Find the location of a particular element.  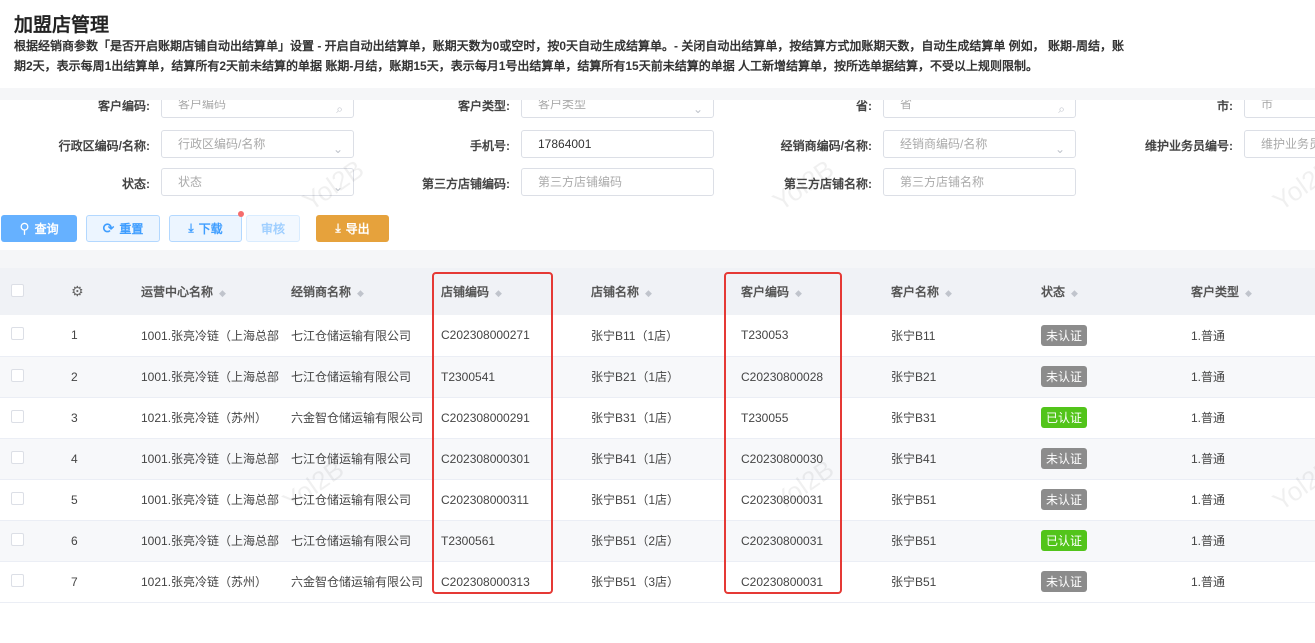

search-icon: ⌕ is located at coordinates (1061, 109).